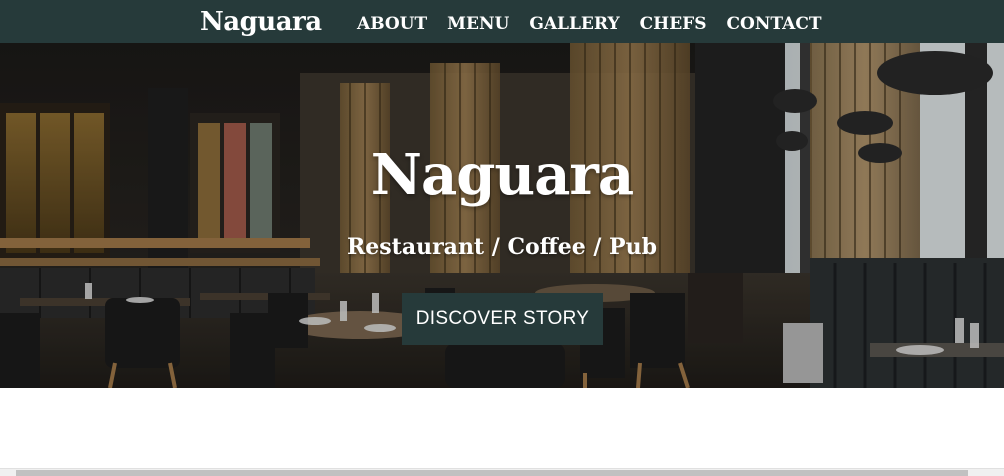  What do you see at coordinates (574, 24) in the screenshot?
I see `nav-link-gallery: GALLERY` at bounding box center [574, 24].